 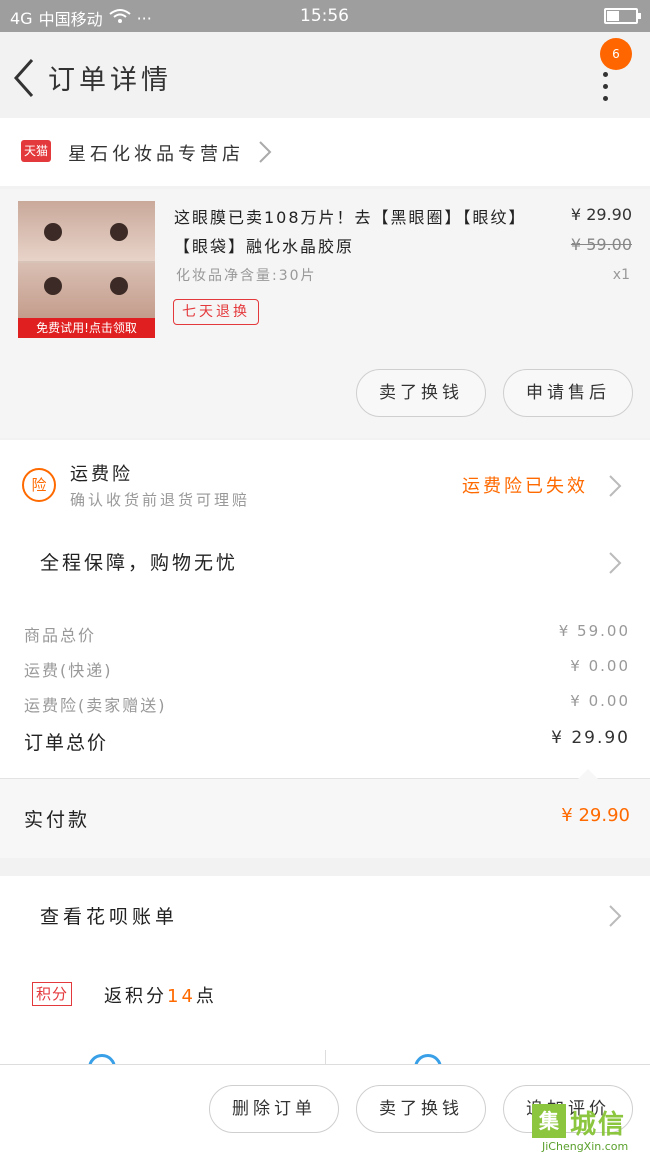 What do you see at coordinates (57, 820) in the screenshot?
I see `actual-payment-label: 实付款` at bounding box center [57, 820].